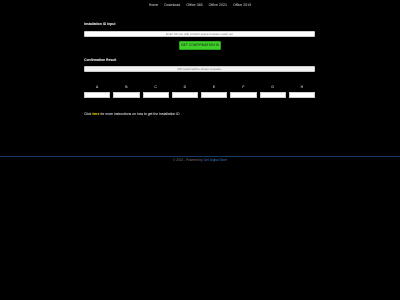 Image resolution: width=400 pixels, height=300 pixels. What do you see at coordinates (100, 60) in the screenshot?
I see `confirmation-result-title: Confirmation Result` at bounding box center [100, 60].